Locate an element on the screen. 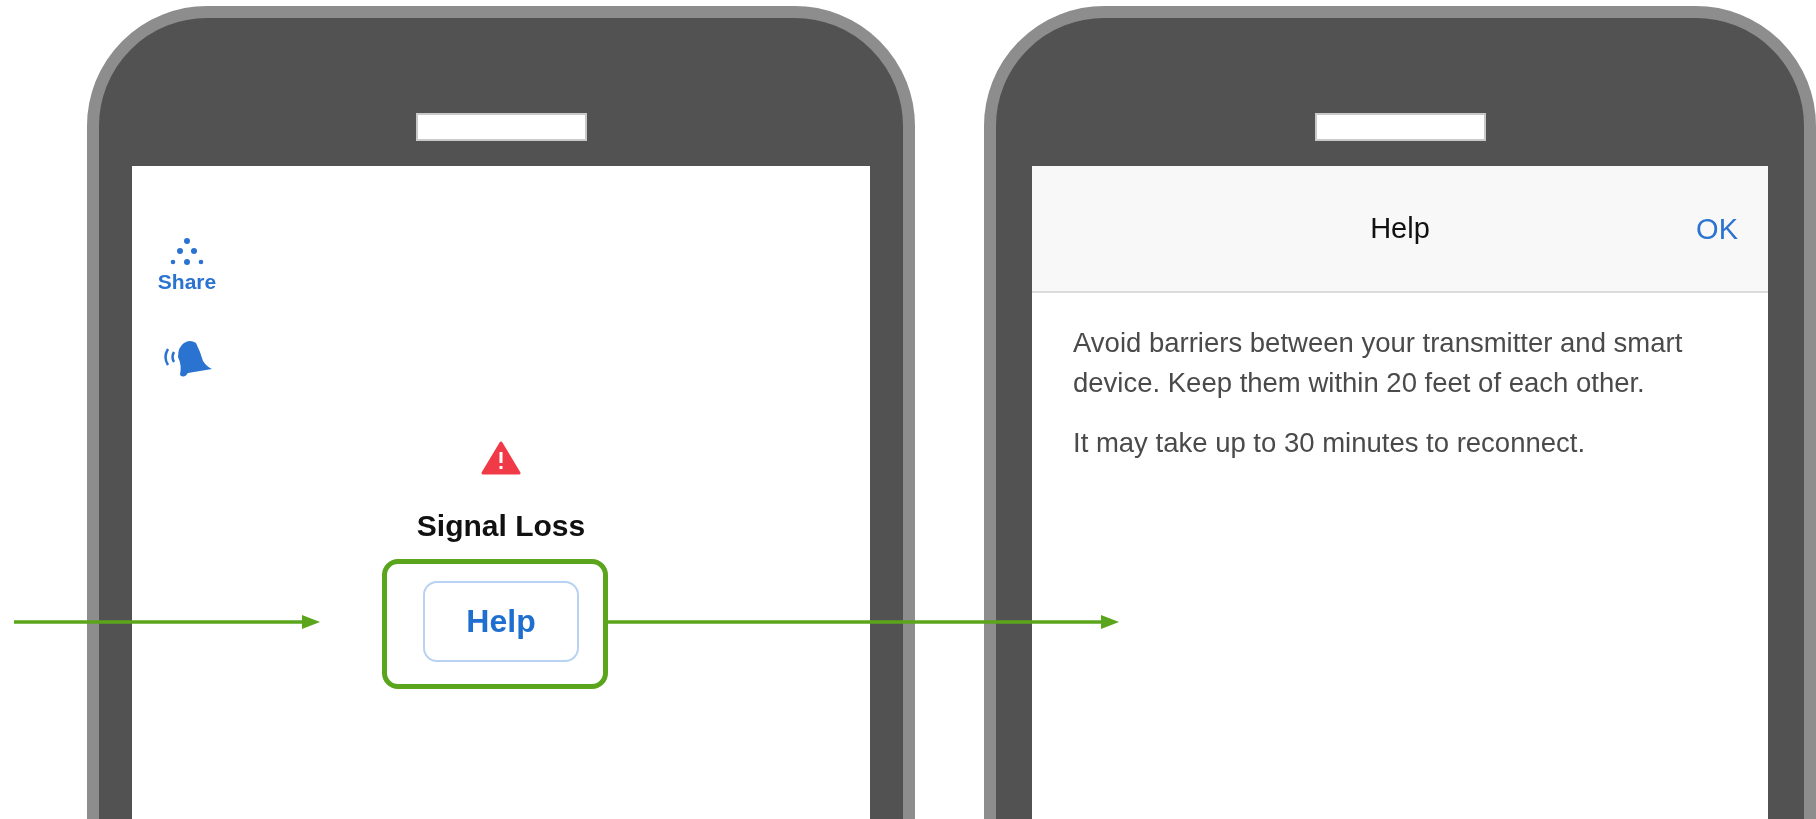  screen-title: Help is located at coordinates (1400, 228).